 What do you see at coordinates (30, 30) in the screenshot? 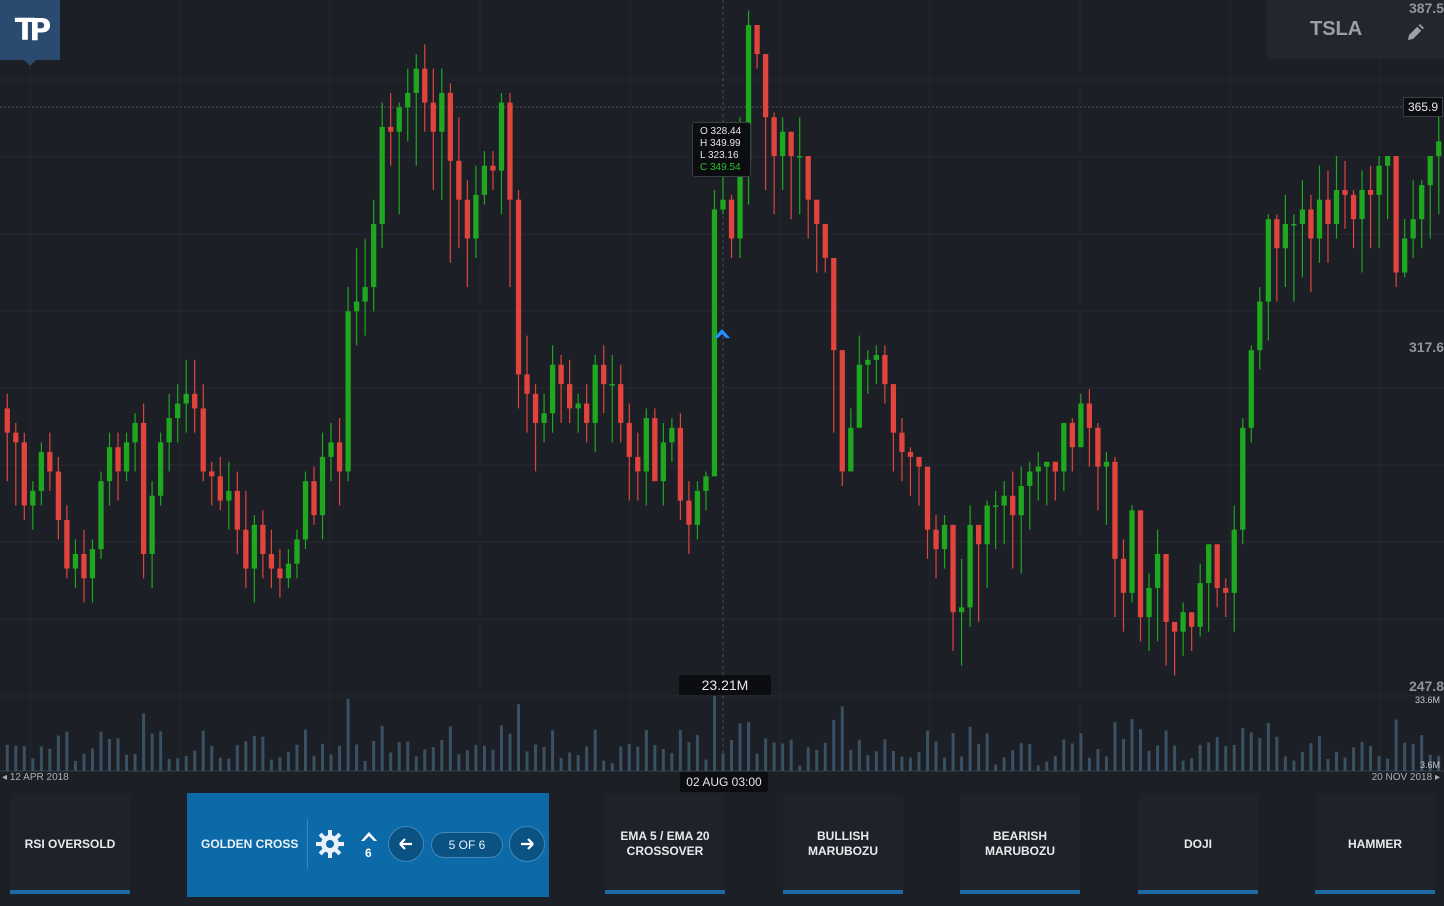
I see `app-logo: TP` at bounding box center [30, 30].